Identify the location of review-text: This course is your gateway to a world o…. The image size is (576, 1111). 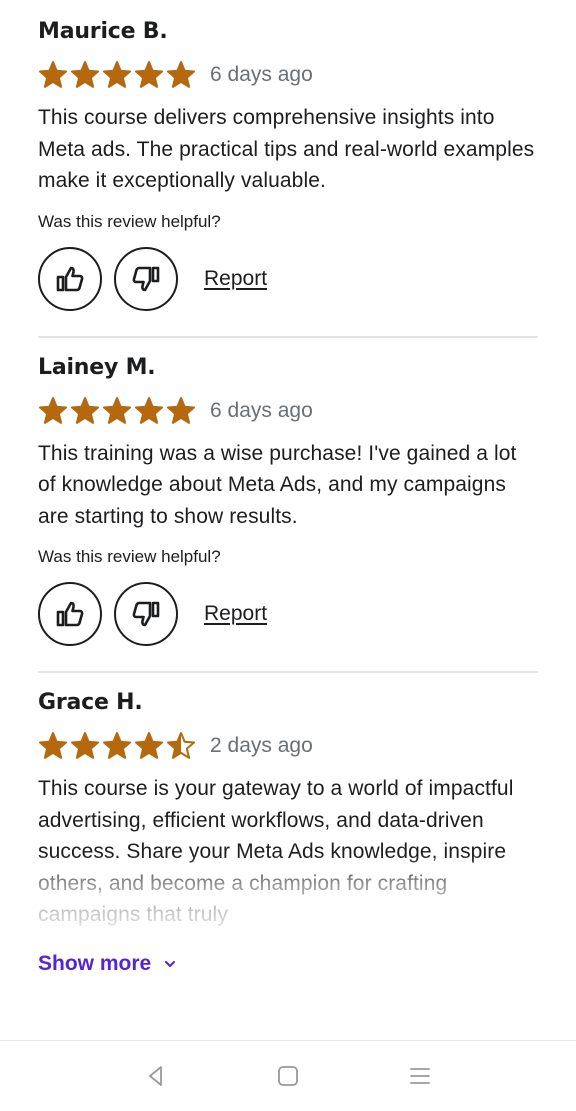
(276, 851).